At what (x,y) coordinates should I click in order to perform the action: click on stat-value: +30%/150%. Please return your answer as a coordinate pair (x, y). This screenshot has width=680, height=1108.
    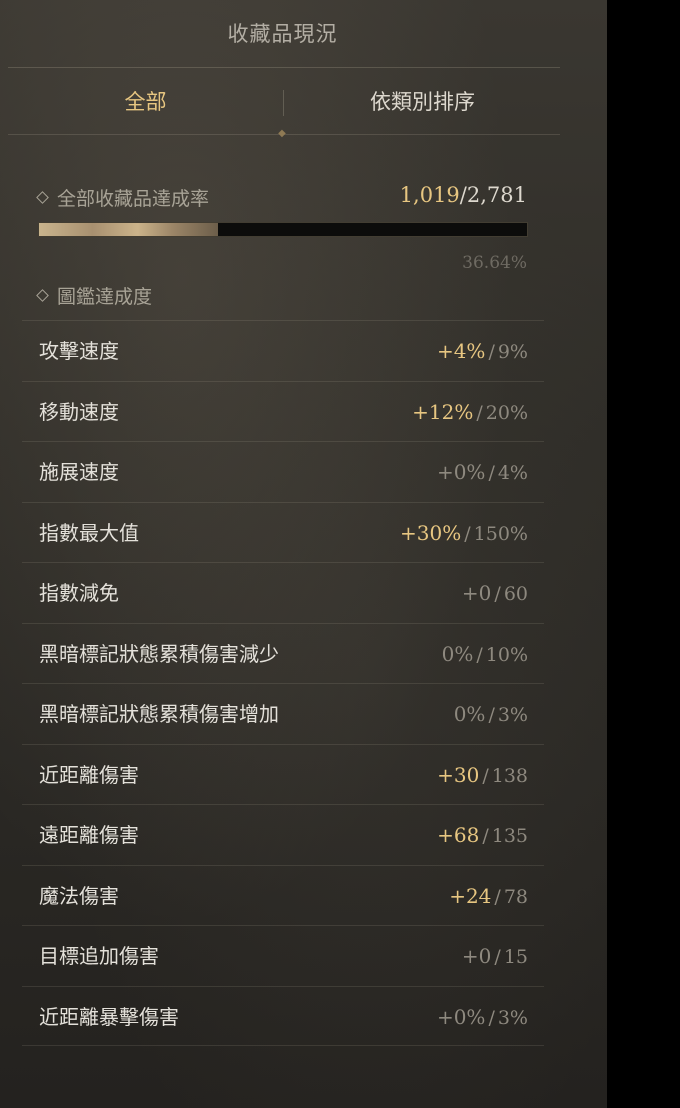
    Looking at the image, I should click on (464, 533).